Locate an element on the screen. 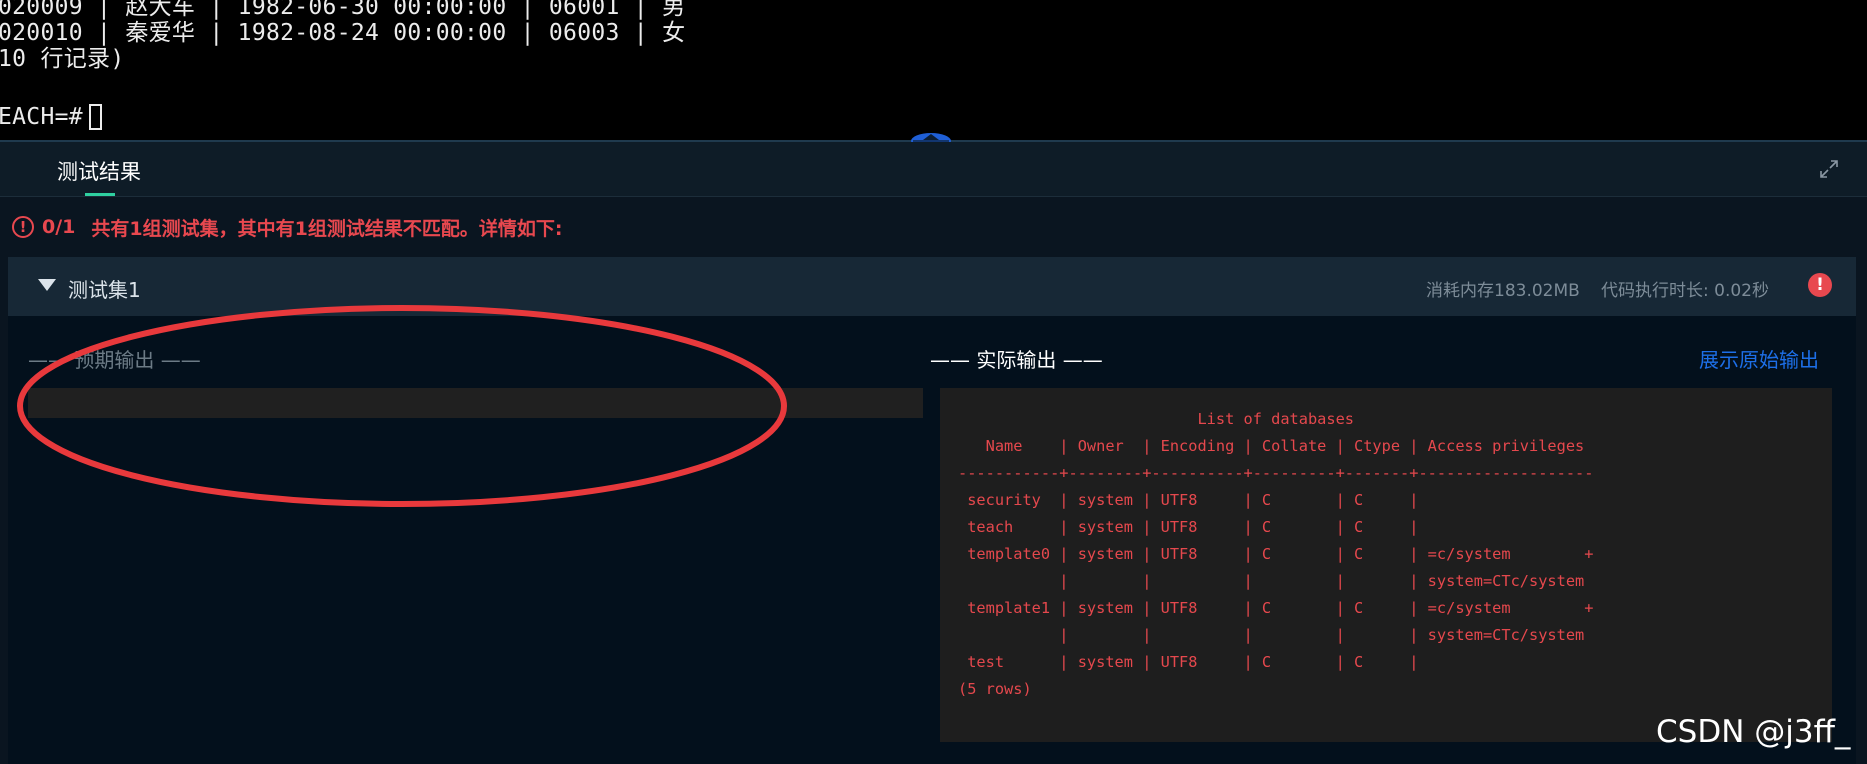 This screenshot has width=1867, height=764. tab-test-result: 测试结果 is located at coordinates (99, 171).